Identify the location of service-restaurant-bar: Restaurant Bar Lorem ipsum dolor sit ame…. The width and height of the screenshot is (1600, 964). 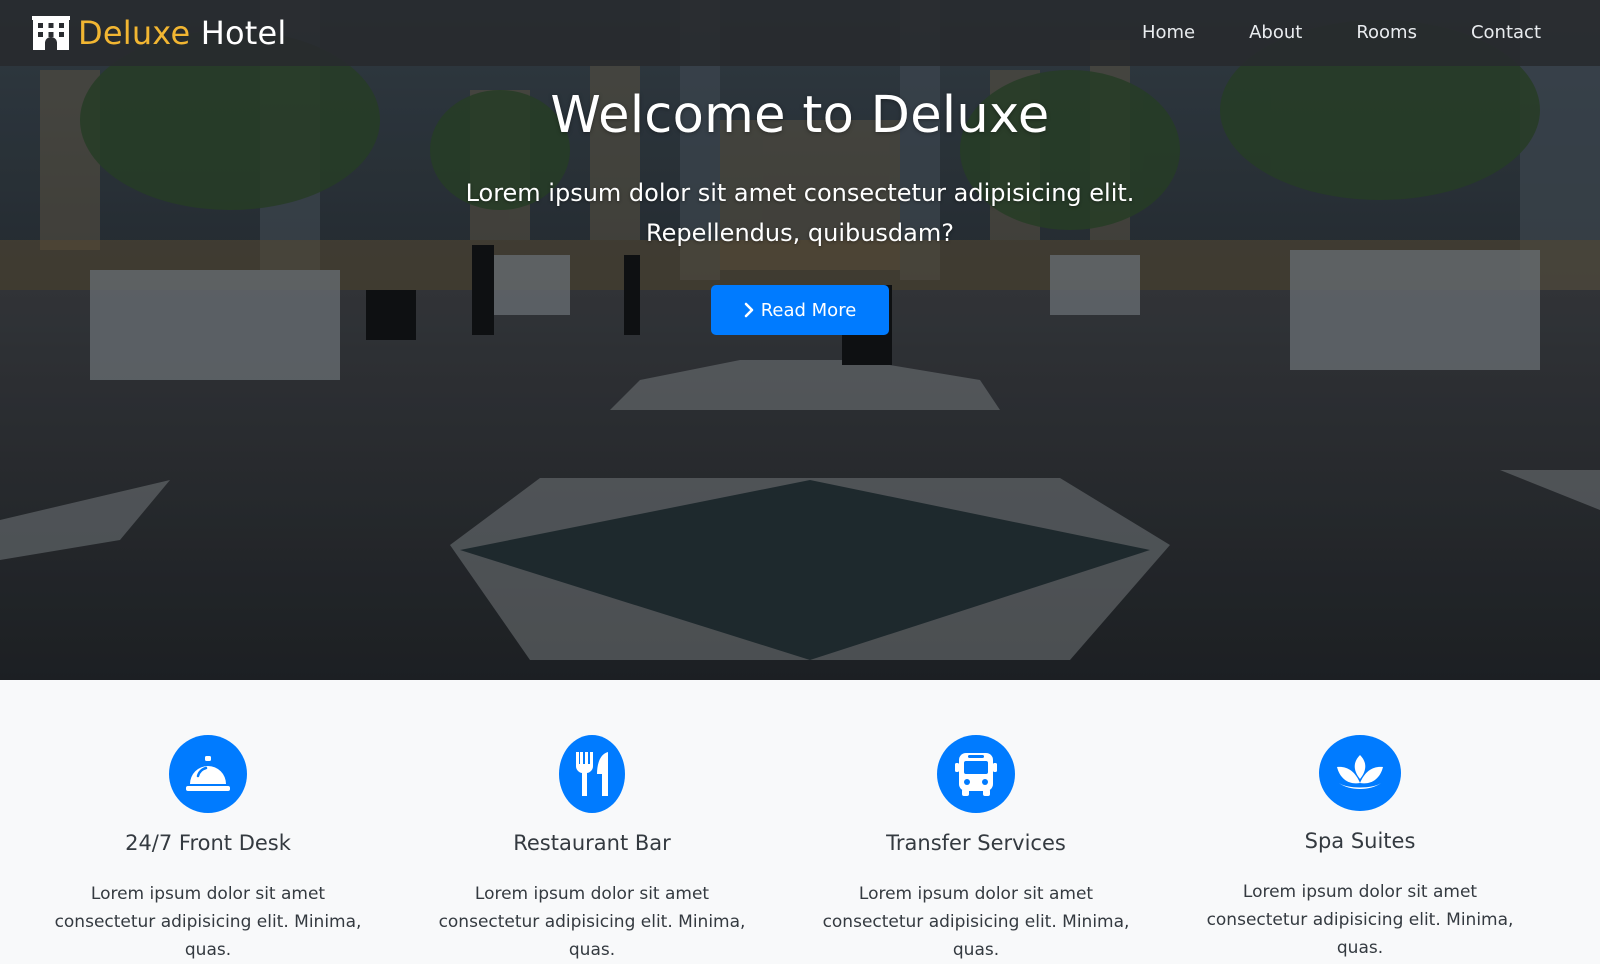
(592, 820).